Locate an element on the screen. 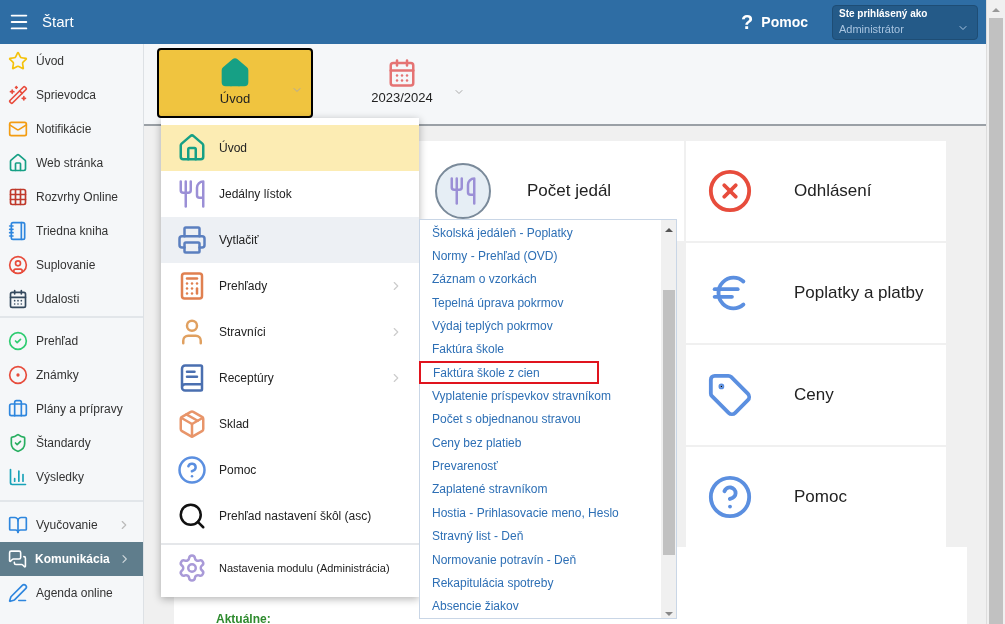  submenu-item: Normovanie potravín - Deň is located at coordinates (540, 559).